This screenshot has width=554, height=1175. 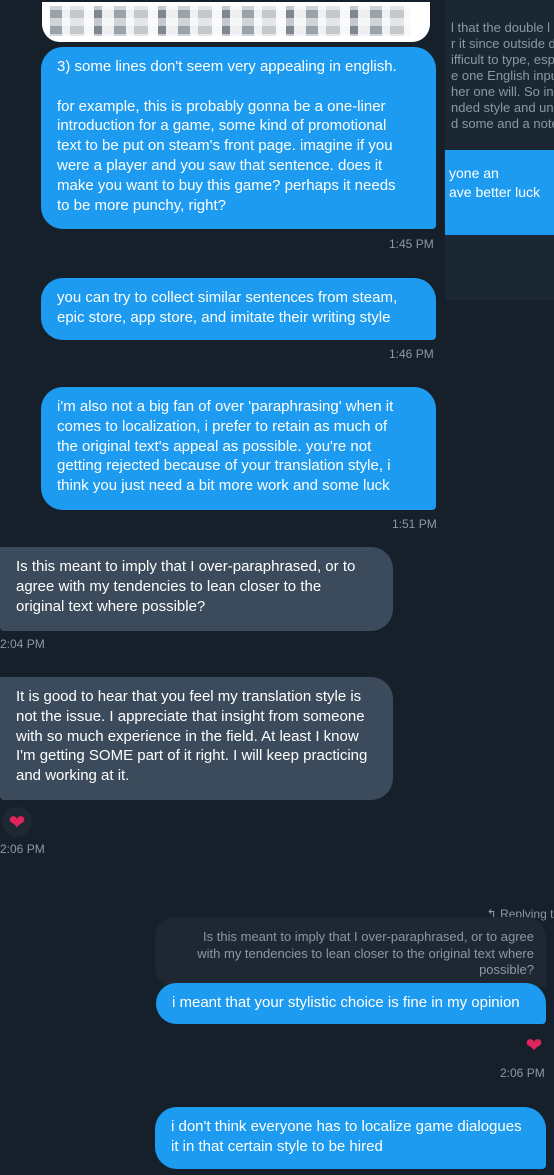 I want to click on background-blue-bubble: yone an ave better luck, so click(x=499, y=192).